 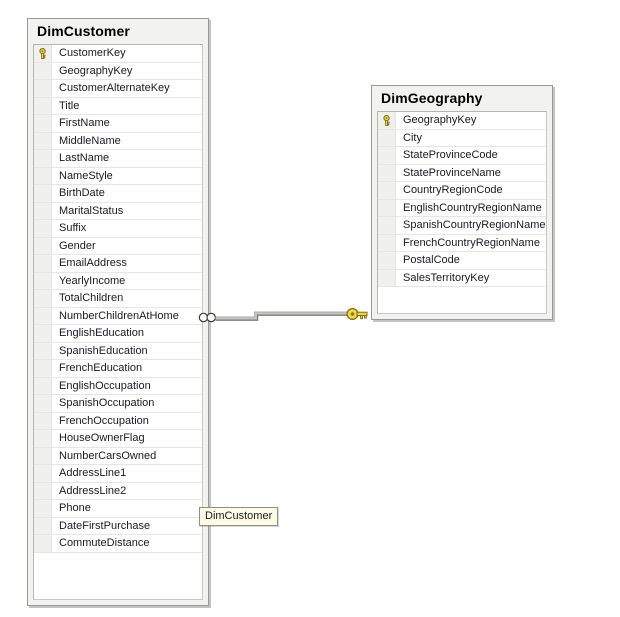 What do you see at coordinates (118, 509) in the screenshot?
I see `column-row: Phone` at bounding box center [118, 509].